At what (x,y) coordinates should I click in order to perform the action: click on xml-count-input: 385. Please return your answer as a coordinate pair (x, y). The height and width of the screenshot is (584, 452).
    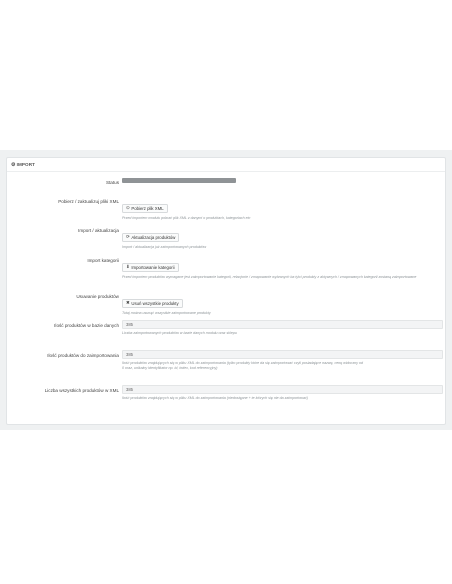
    Looking at the image, I should click on (282, 389).